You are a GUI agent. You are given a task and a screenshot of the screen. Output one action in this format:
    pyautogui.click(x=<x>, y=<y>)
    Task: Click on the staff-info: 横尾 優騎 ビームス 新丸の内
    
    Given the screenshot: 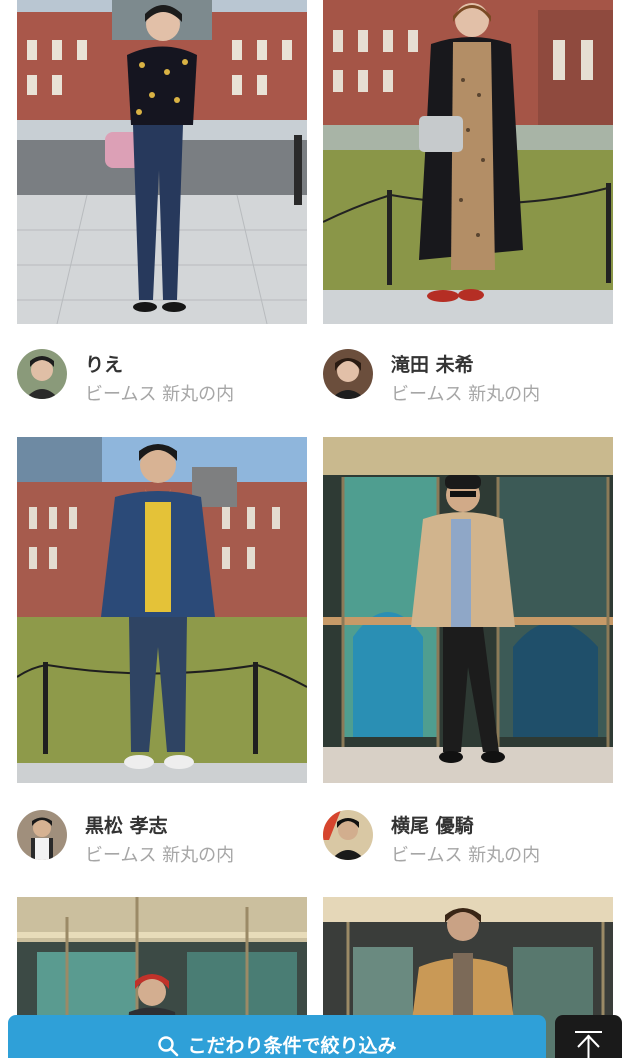 What is the action you would take?
    pyautogui.click(x=468, y=838)
    